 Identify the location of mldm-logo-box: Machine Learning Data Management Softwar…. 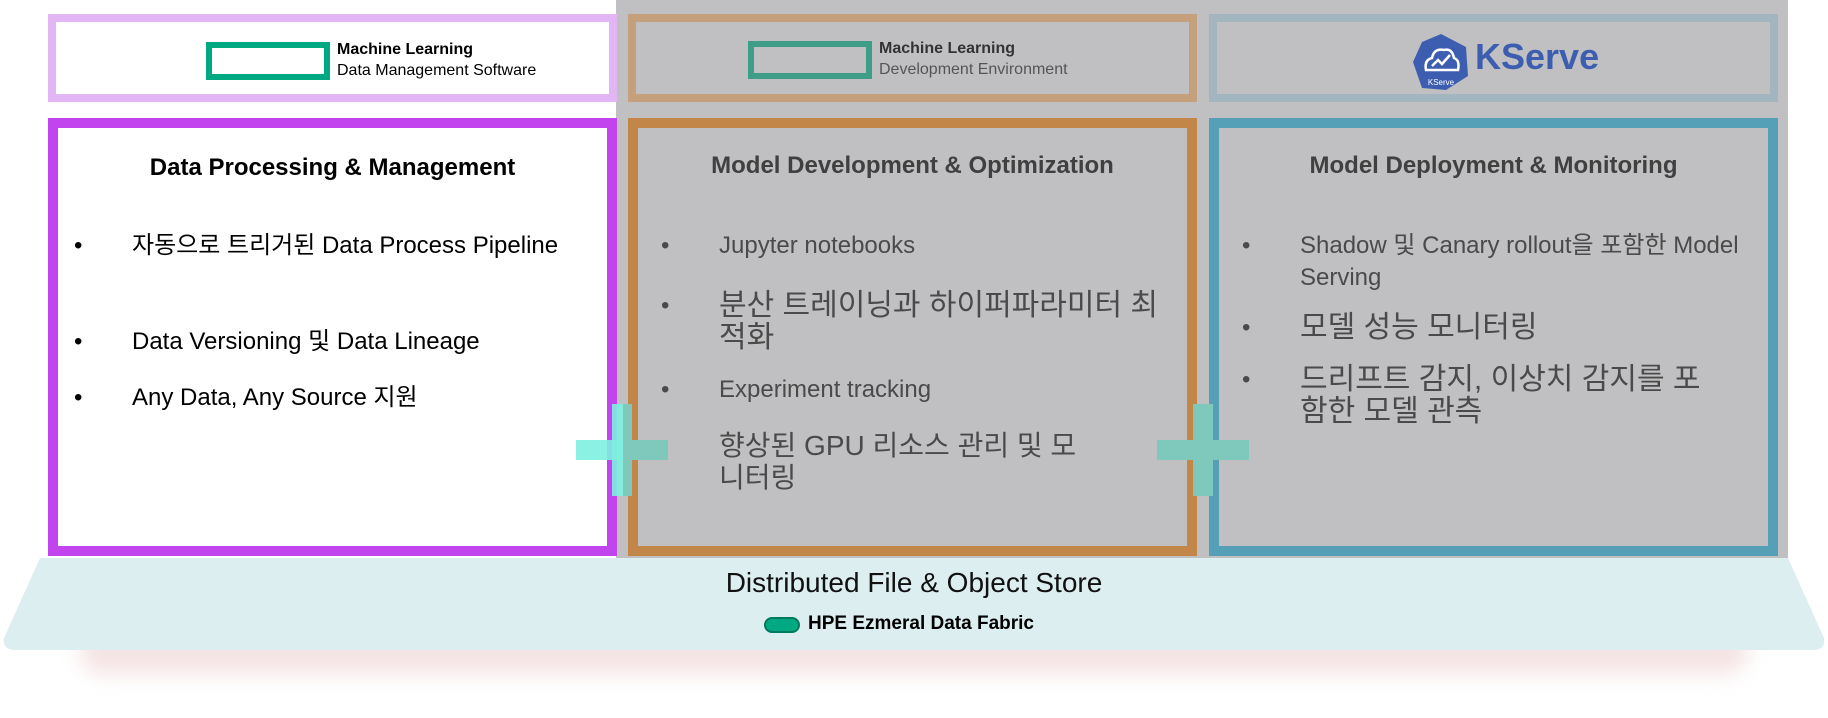
(332, 58).